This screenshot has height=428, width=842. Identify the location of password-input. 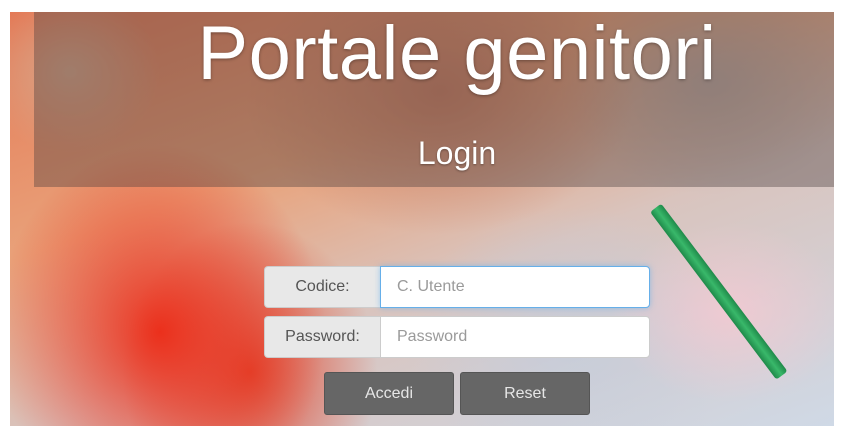
(515, 337).